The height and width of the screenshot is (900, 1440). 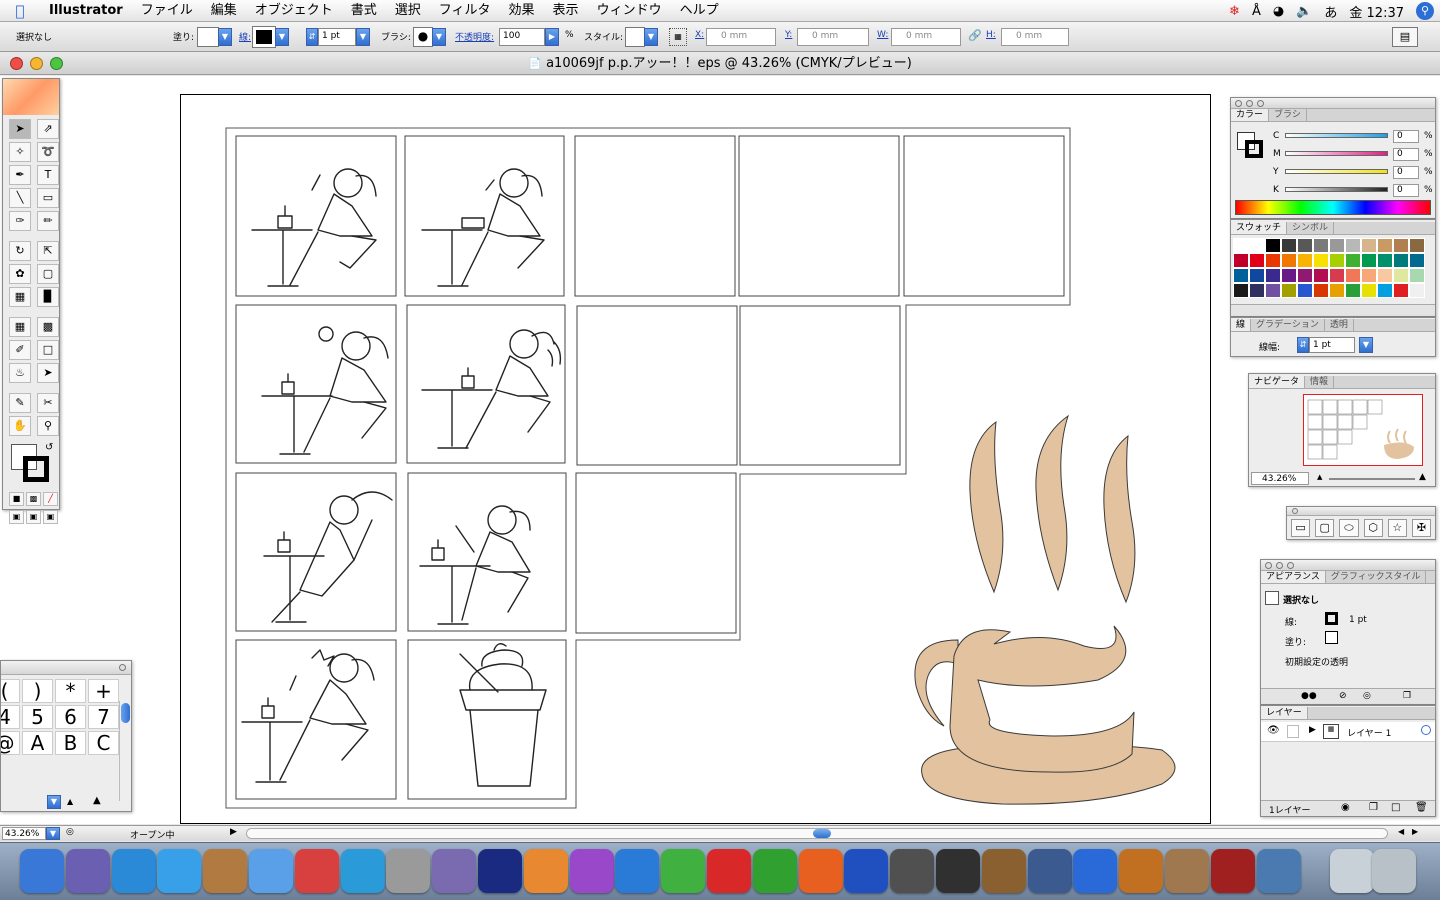 I want to click on slider-c-value: 0, so click(x=1406, y=136).